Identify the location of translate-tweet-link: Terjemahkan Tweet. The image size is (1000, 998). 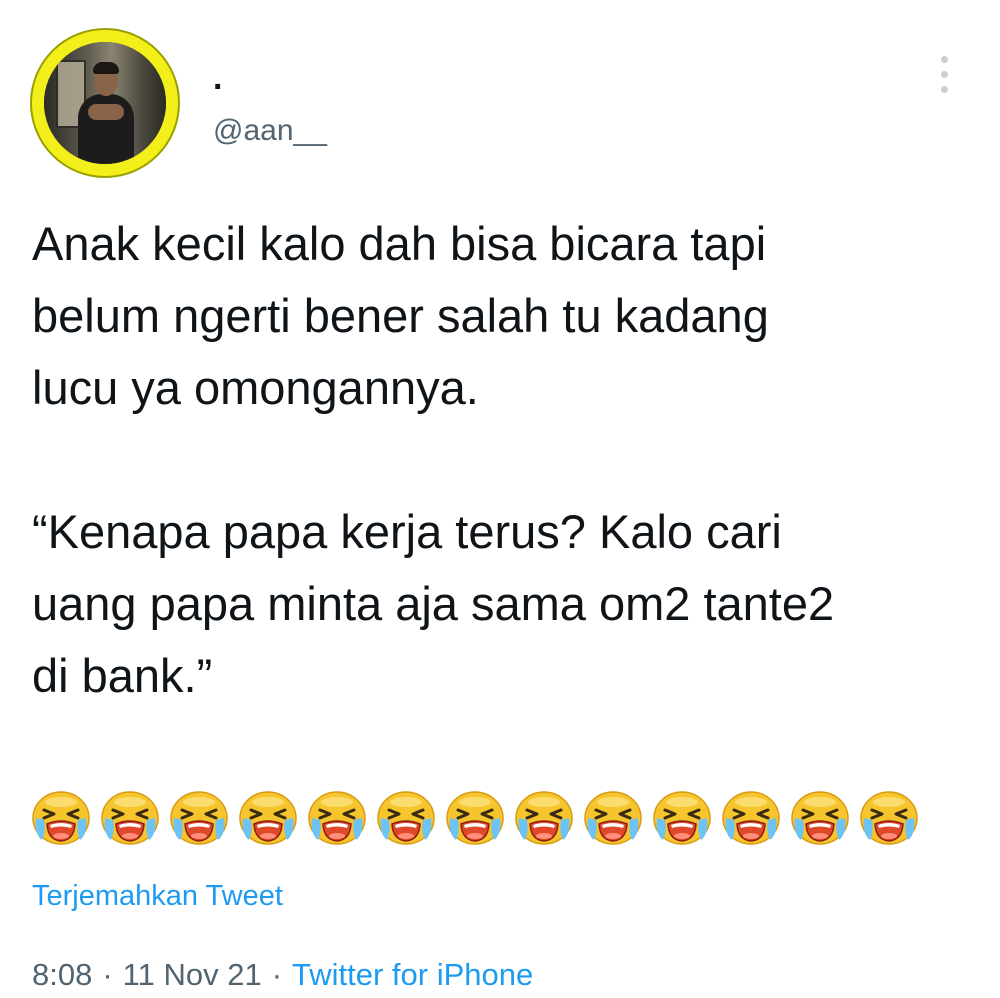
(157, 896).